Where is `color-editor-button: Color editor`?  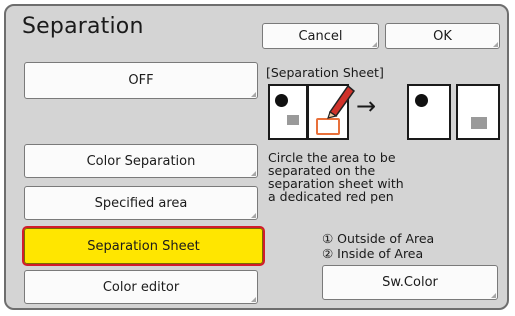
color-editor-button: Color editor is located at coordinates (141, 287).